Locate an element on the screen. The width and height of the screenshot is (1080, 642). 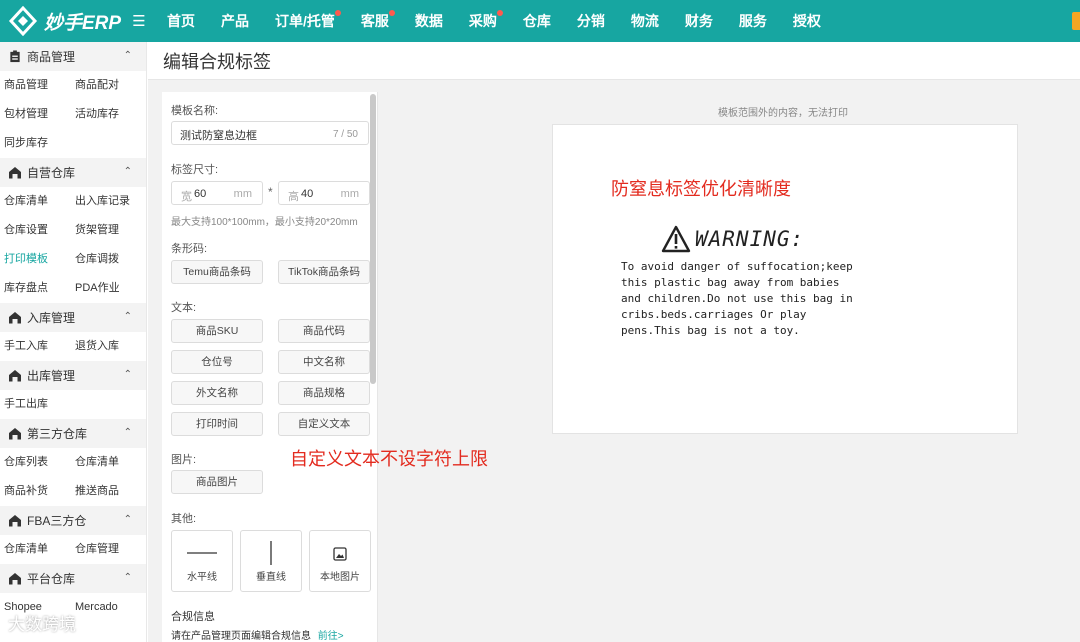
compliance-link: 前往> is located at coordinates (331, 636).